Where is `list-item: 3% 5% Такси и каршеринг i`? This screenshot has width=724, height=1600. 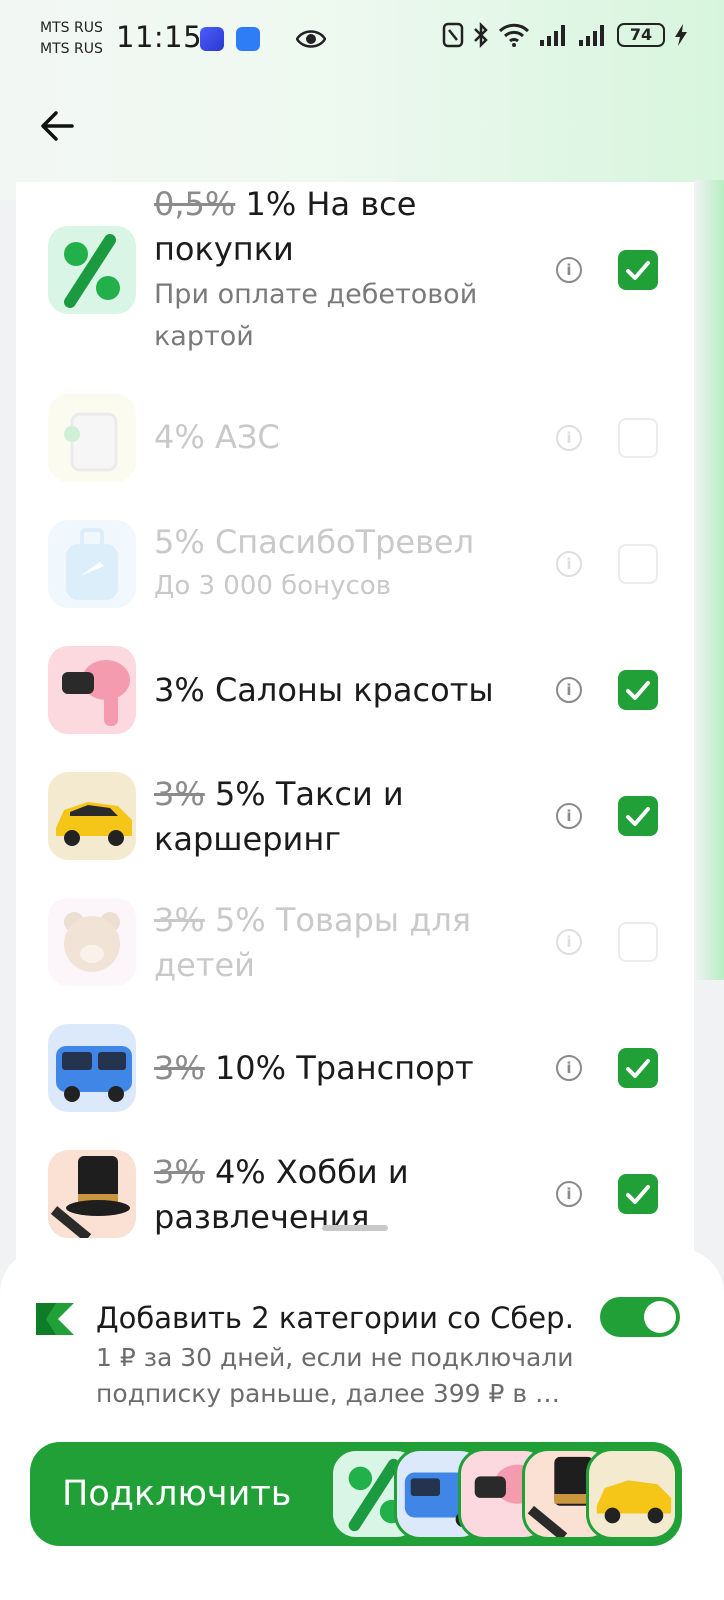
list-item: 3% 5% Такси и каршеринг i is located at coordinates (355, 818).